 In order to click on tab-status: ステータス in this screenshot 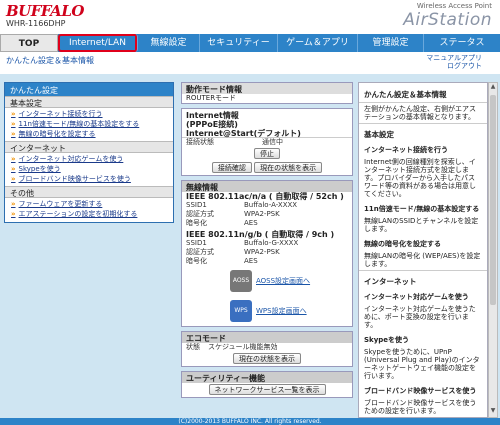, I will do `click(462, 43)`.